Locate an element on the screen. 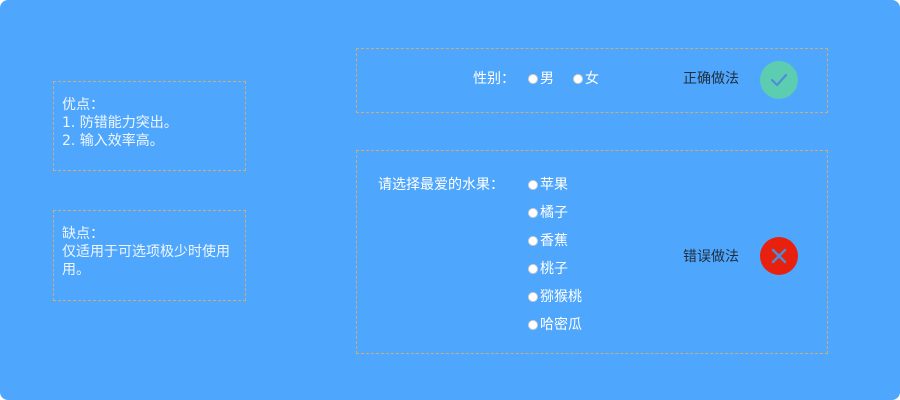 This screenshot has height=400, width=900. radio-option-label: 苹果 is located at coordinates (554, 185).